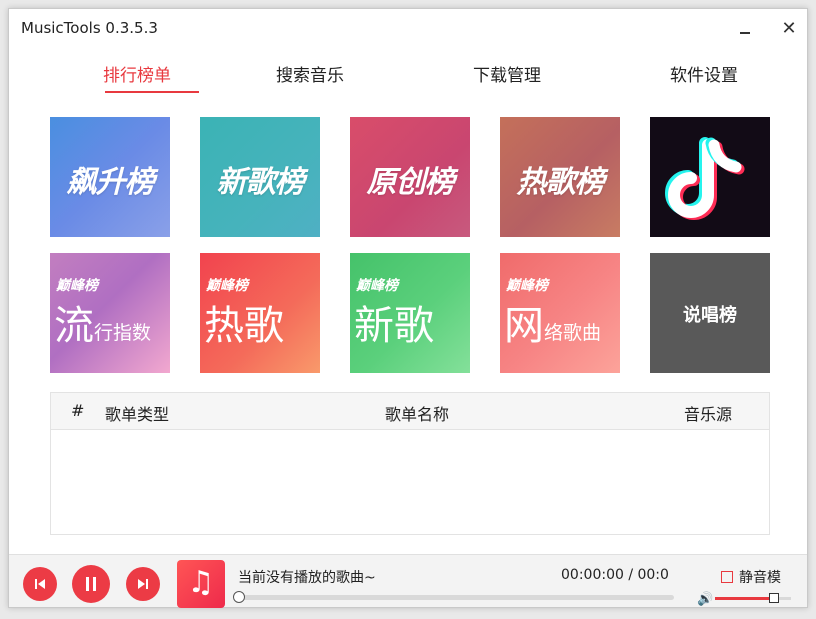  I want to click on tab-charts-label: 排行榜单, so click(137, 76).